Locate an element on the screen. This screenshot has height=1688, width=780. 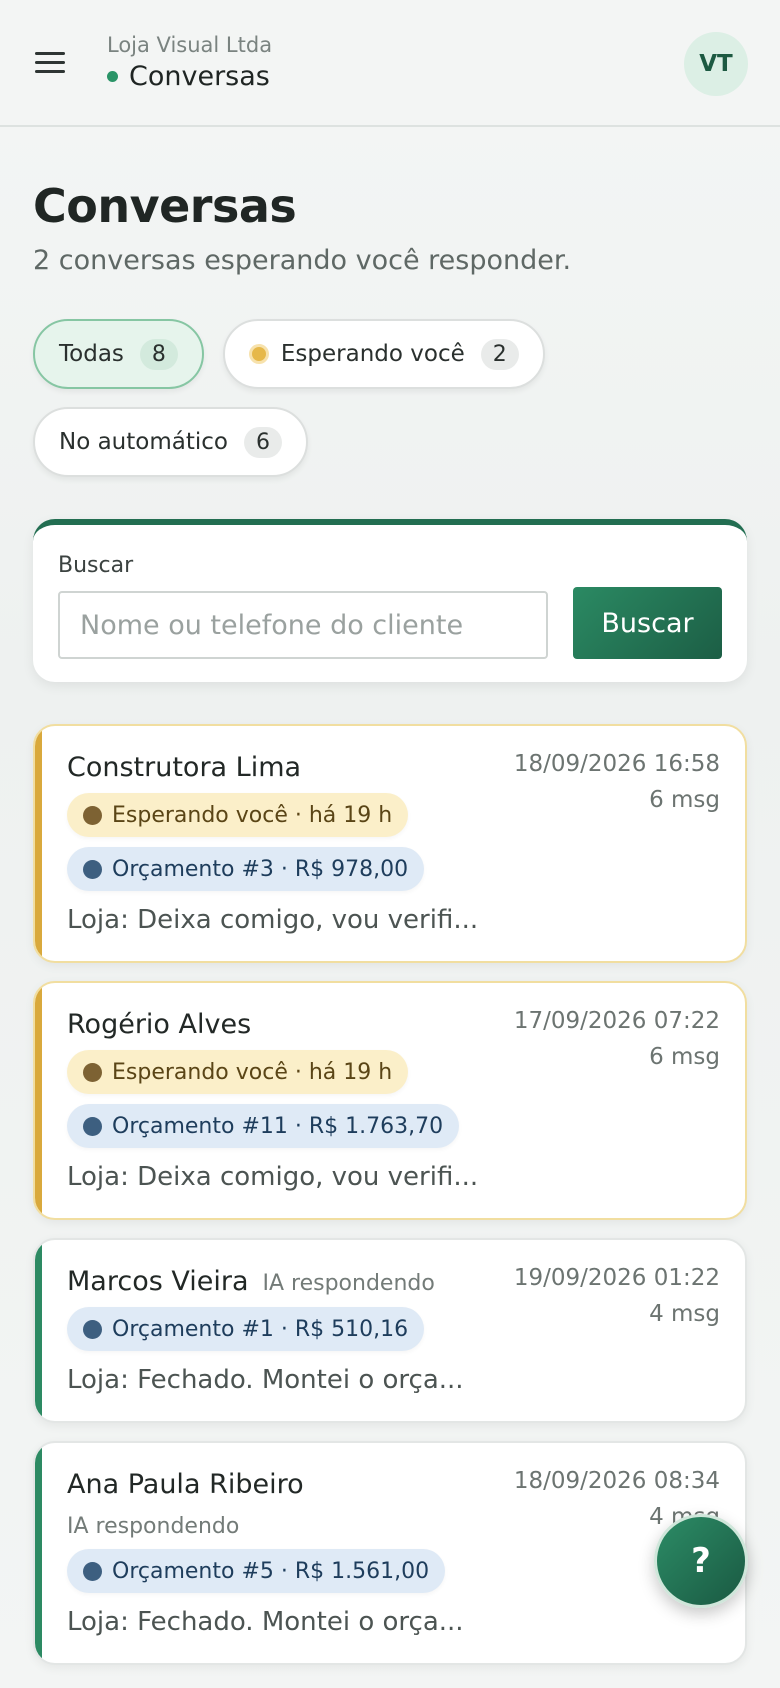
conversation-date: 17/09/2026 07:22 is located at coordinates (616, 1021).